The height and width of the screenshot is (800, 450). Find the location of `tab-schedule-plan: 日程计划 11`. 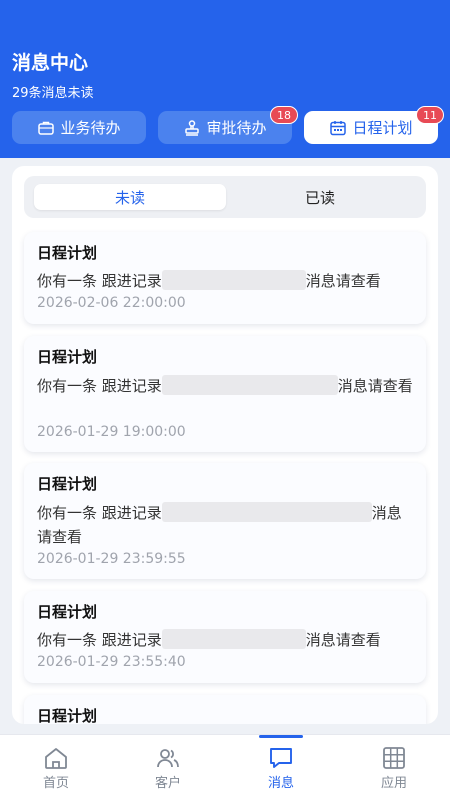

tab-schedule-plan: 日程计划 11 is located at coordinates (374, 125).